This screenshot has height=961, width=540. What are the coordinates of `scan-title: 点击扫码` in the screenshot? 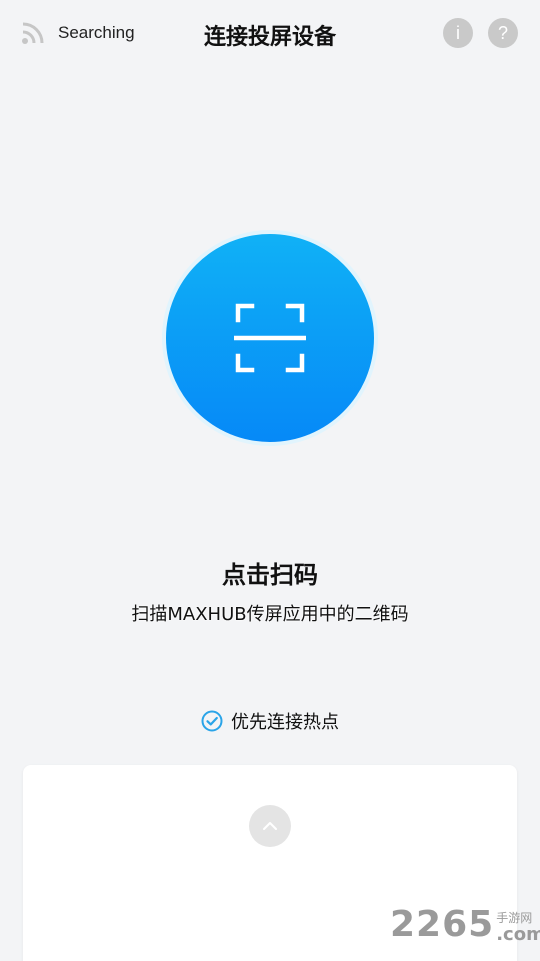 It's located at (270, 575).